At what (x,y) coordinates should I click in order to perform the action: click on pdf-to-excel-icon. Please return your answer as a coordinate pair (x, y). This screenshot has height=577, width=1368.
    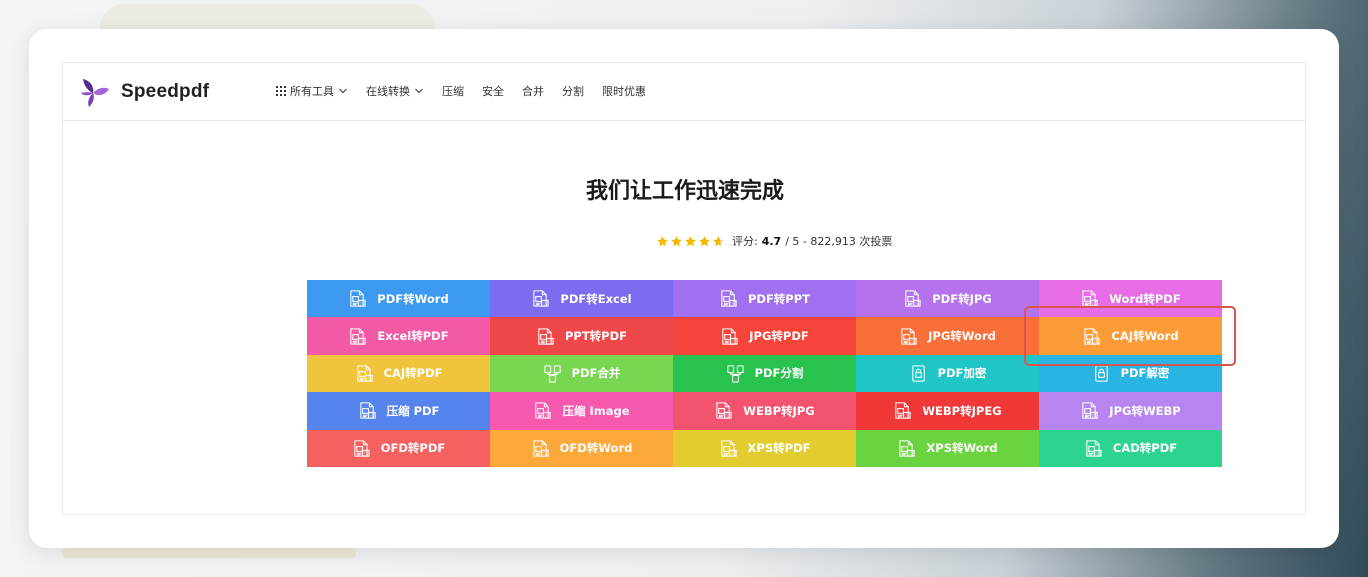
    Looking at the image, I should click on (541, 298).